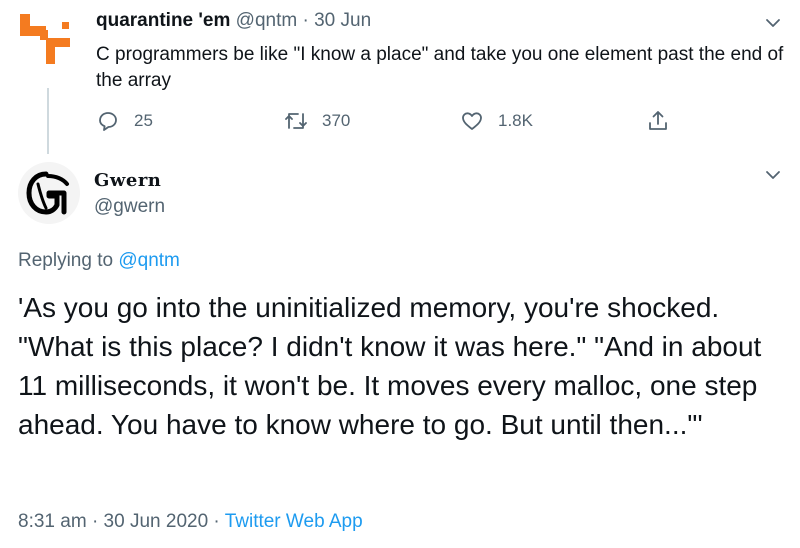  I want to click on tweet-metadata: 8:31 am · 30 Jun 2020 · Twitter Web App, so click(190, 522).